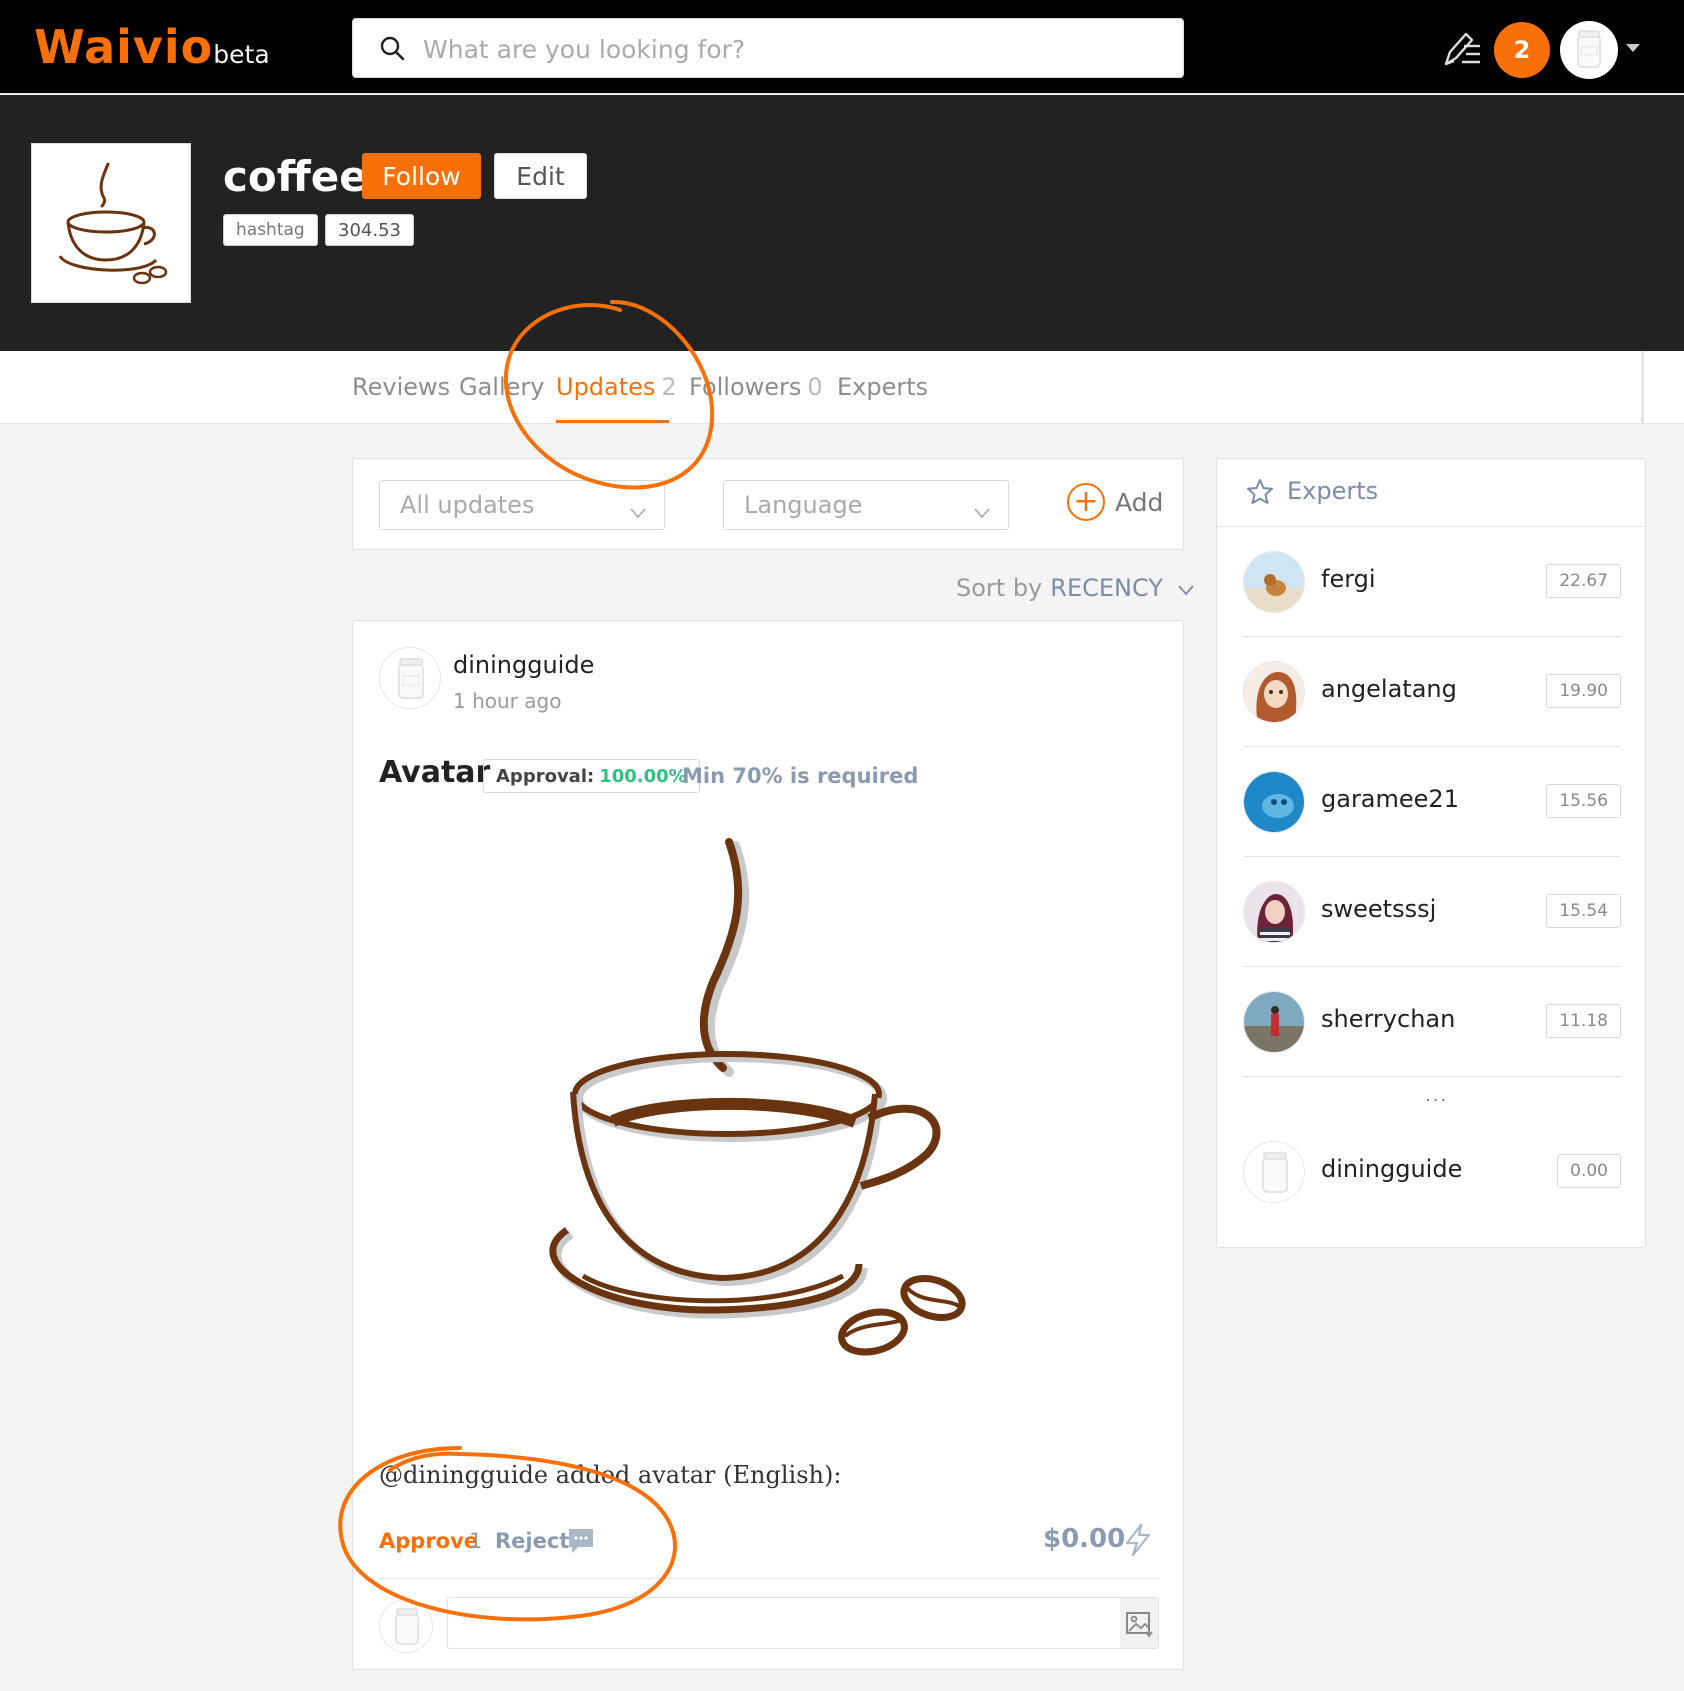 Image resolution: width=1684 pixels, height=1691 pixels. What do you see at coordinates (392, 50) in the screenshot?
I see `search-icon` at bounding box center [392, 50].